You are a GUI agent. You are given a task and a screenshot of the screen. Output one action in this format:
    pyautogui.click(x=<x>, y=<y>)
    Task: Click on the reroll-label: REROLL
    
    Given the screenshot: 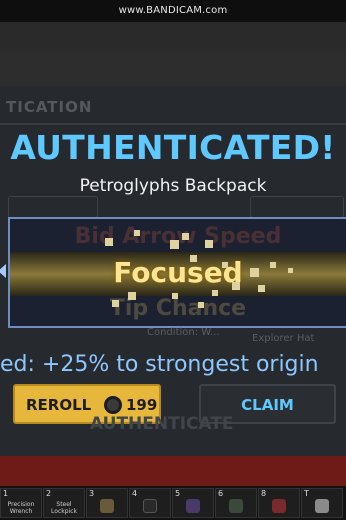 What is the action you would take?
    pyautogui.click(x=59, y=405)
    